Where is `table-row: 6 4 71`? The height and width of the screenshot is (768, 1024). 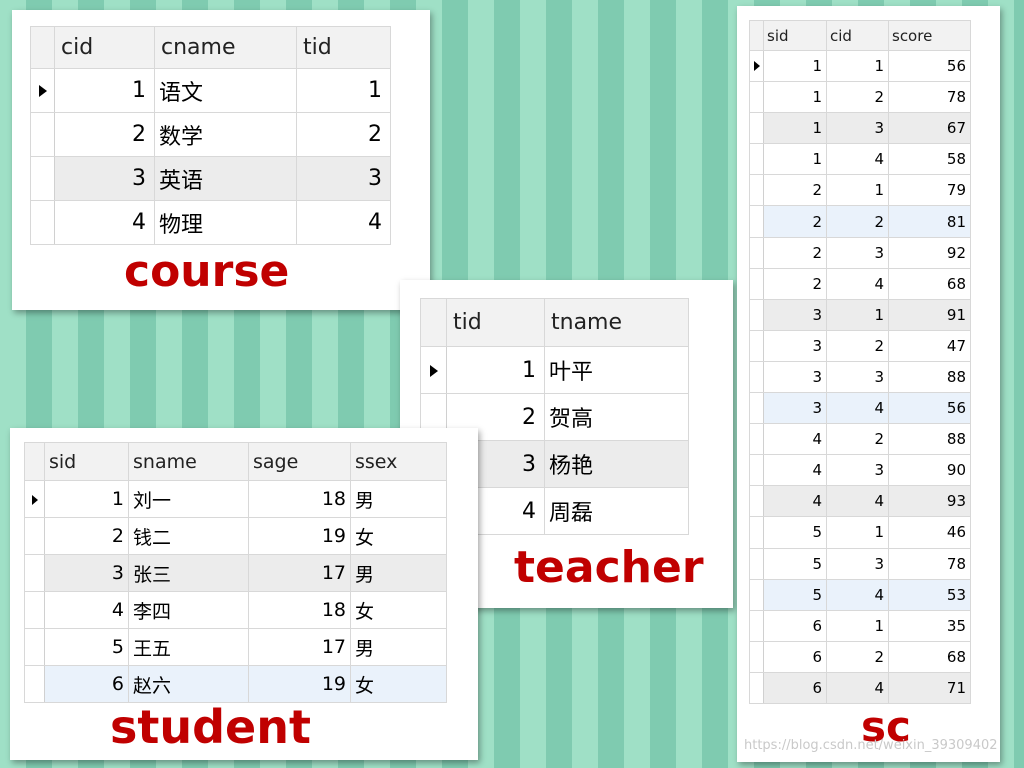
table-row: 6 4 71 is located at coordinates (860, 687).